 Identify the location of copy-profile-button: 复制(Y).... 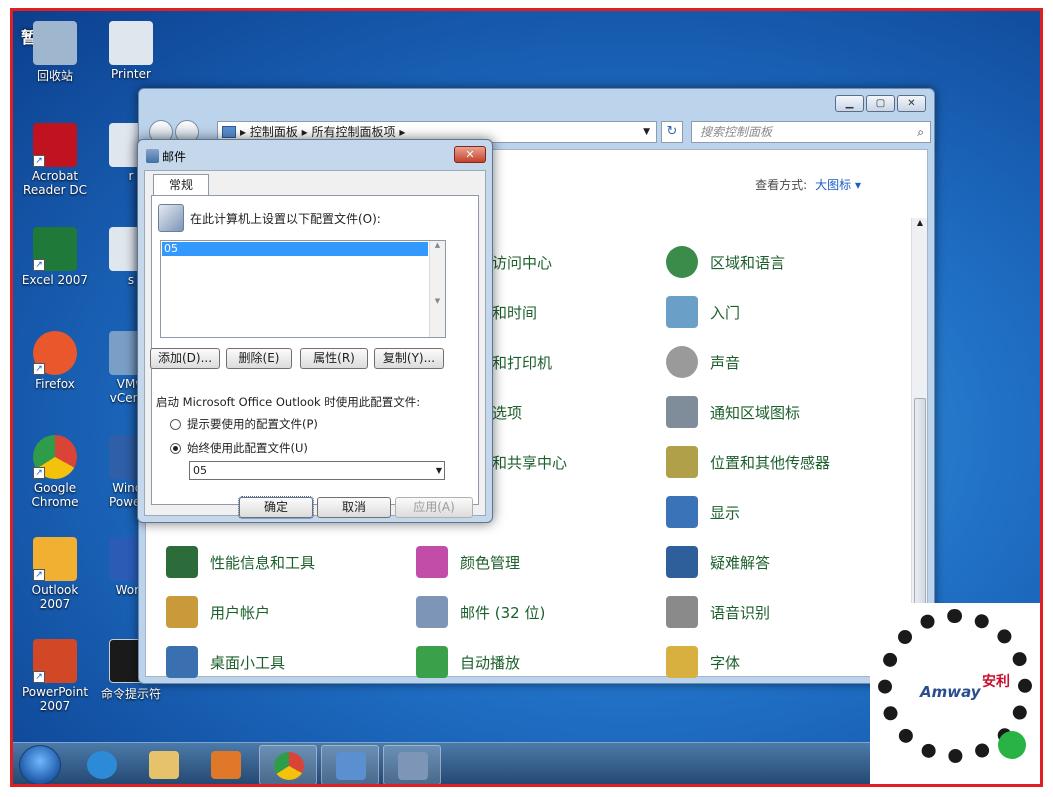
(409, 358).